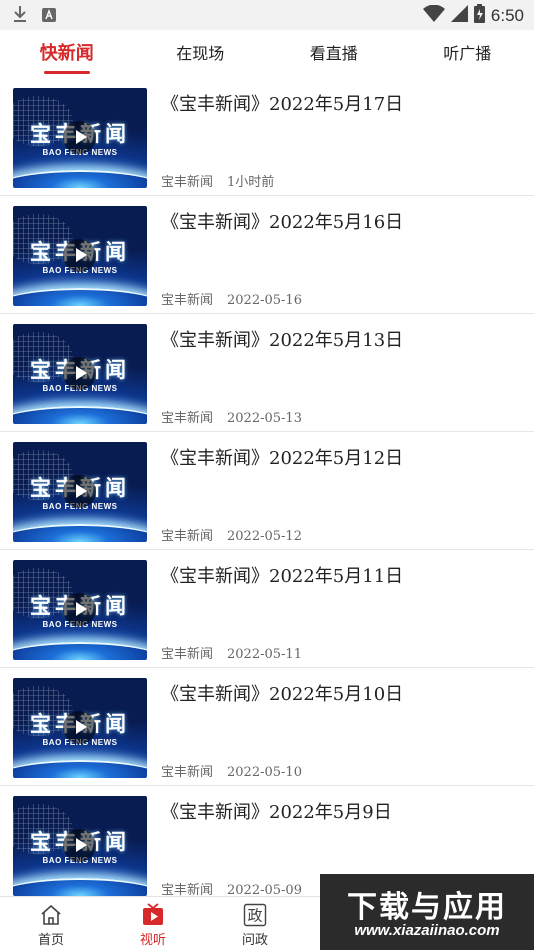  I want to click on news-meta: 宝丰新闻 2022-05-12, so click(231, 534).